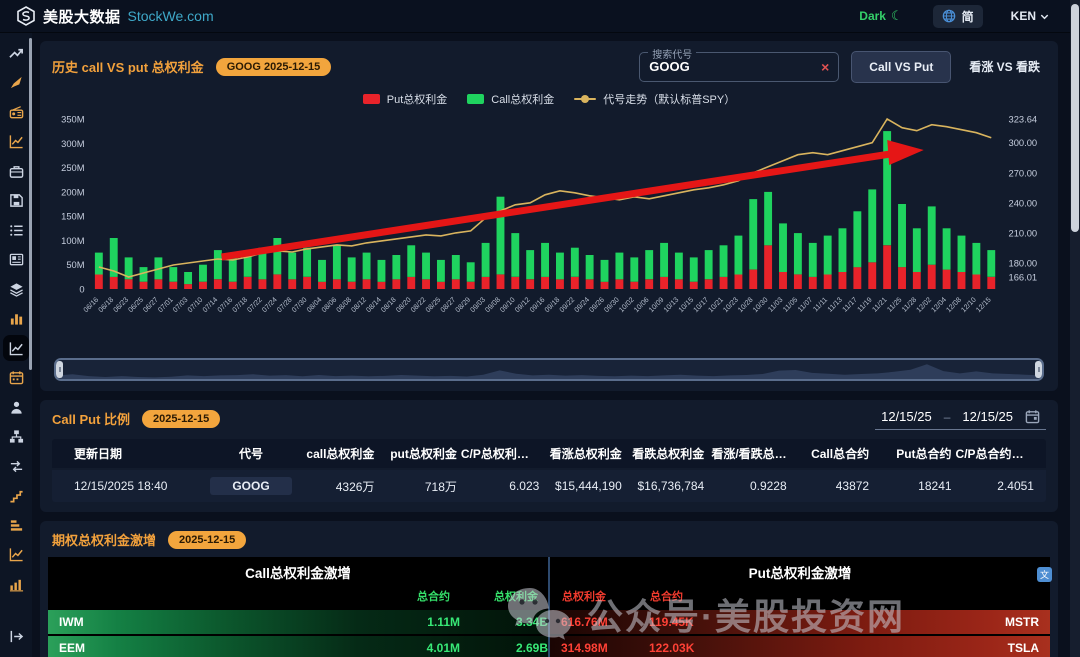 The height and width of the screenshot is (657, 1080). Describe the element at coordinates (16, 319) in the screenshot. I see `sidebar-item-bar-chart` at that location.